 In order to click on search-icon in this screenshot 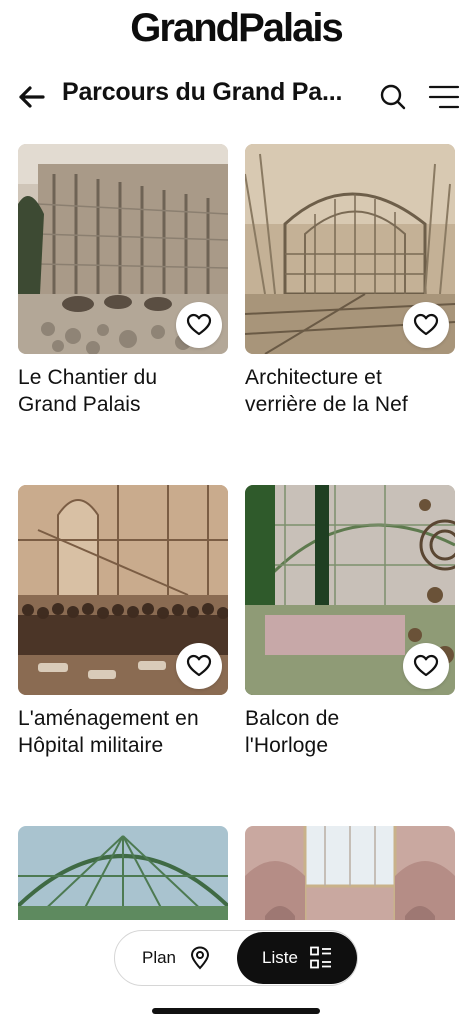, I will do `click(393, 97)`.